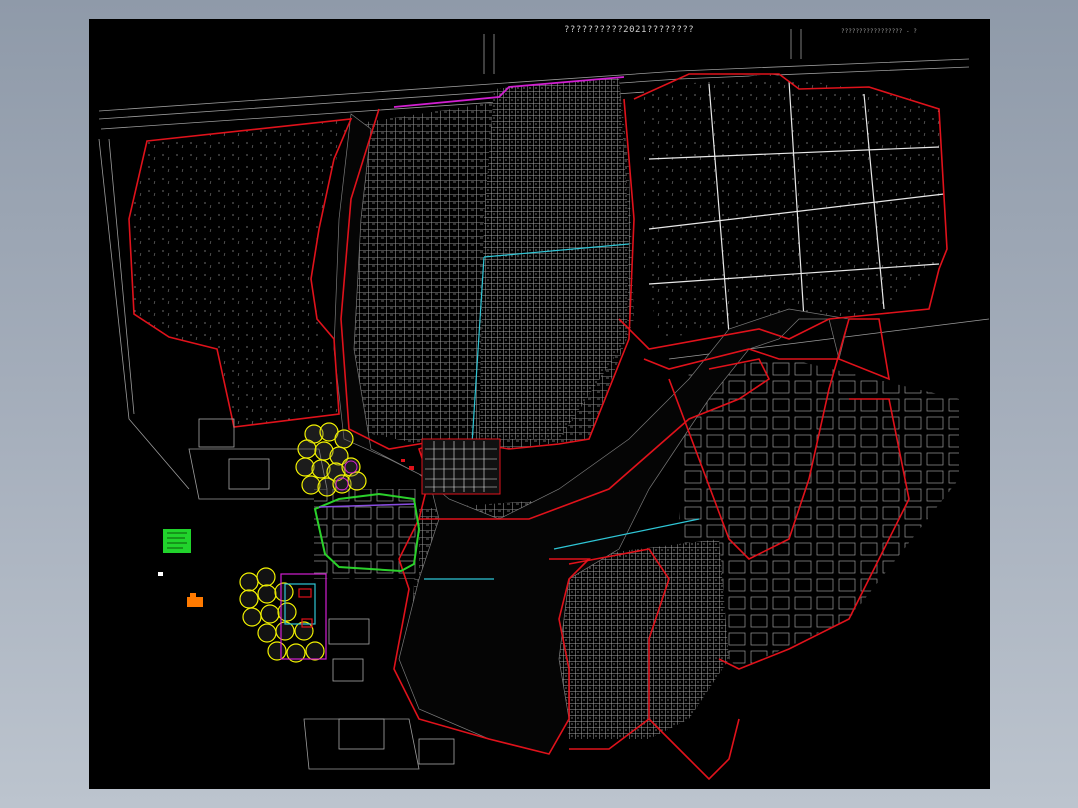  I want to click on legend-white-mark, so click(160, 574).